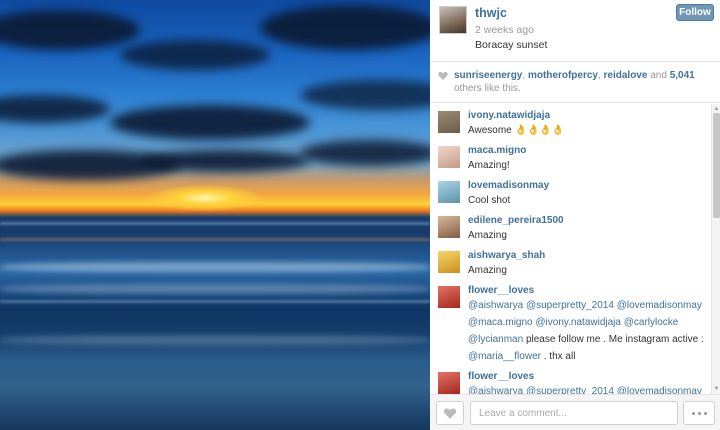 This screenshot has height=430, width=720. What do you see at coordinates (716, 389) in the screenshot?
I see `scroll-down-arrow-icon: ▼` at bounding box center [716, 389].